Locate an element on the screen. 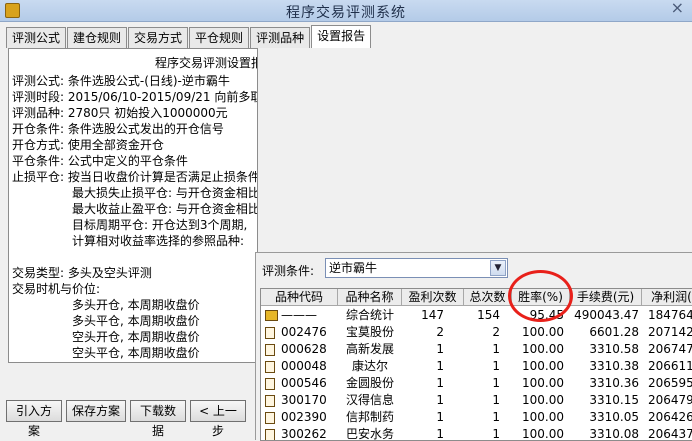 The height and width of the screenshot is (441, 692). table-row: 002390 信邦制药 1 1 100.00 3310.05 206426 is located at coordinates (476, 417).